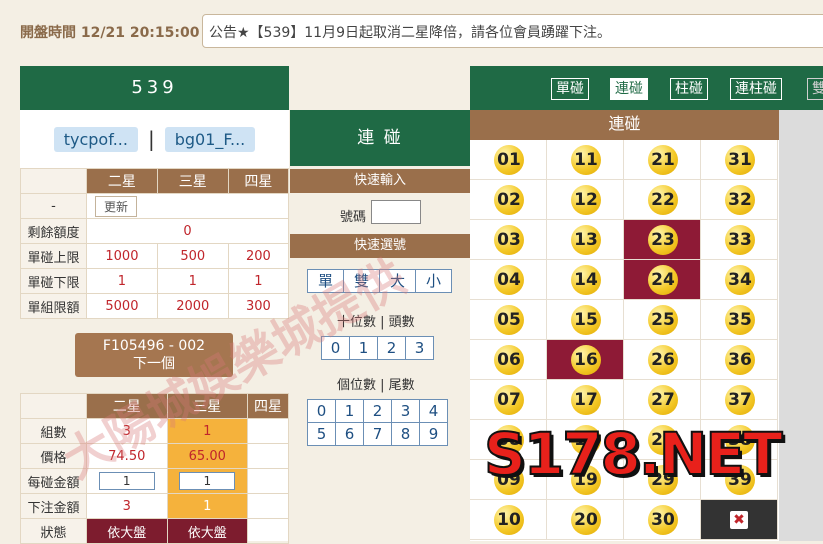  Describe the element at coordinates (349, 434) in the screenshot. I see `units-6-button: 6` at that location.